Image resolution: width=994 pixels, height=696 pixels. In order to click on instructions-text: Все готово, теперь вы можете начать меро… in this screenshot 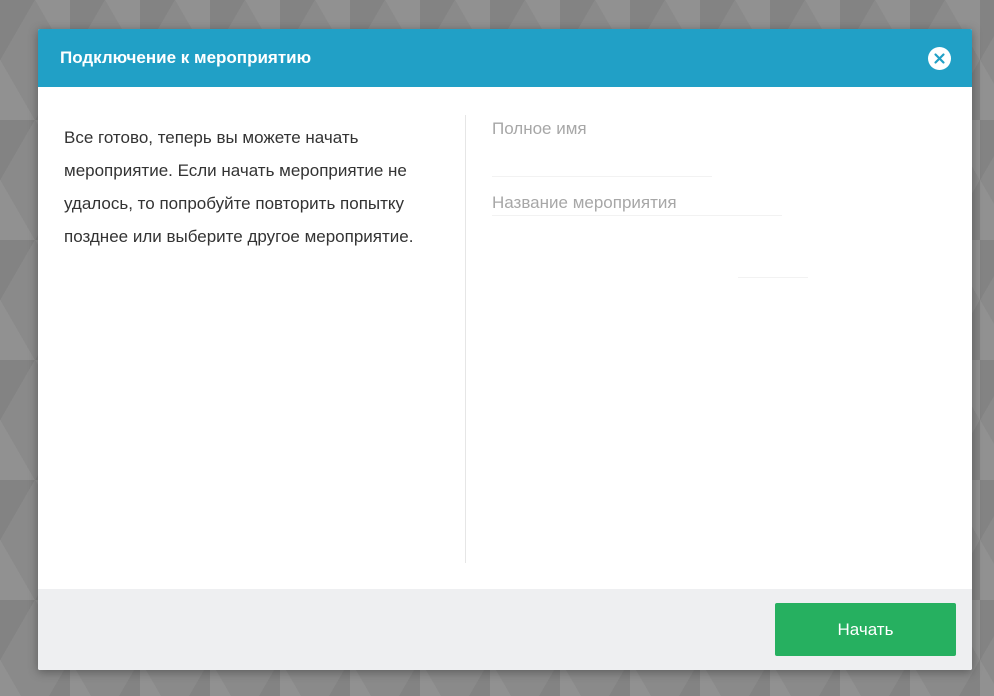, I will do `click(239, 187)`.